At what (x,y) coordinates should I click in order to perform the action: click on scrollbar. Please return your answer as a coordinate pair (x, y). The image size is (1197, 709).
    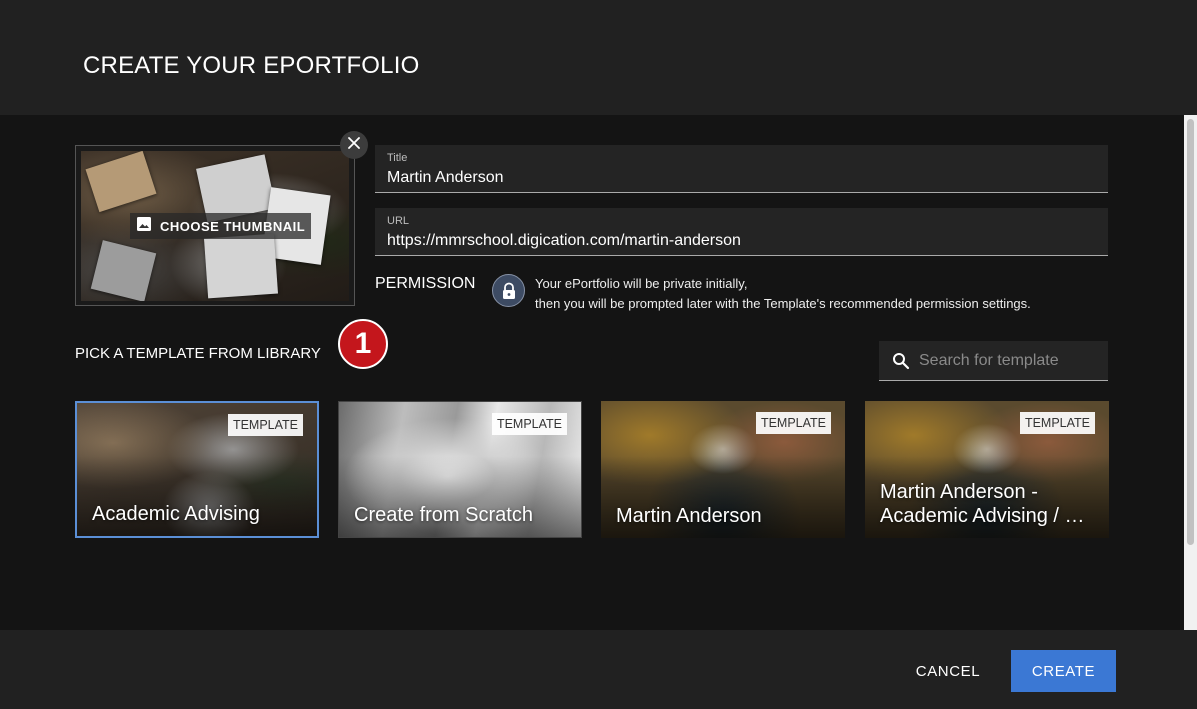
    Looking at the image, I should click on (1190, 372).